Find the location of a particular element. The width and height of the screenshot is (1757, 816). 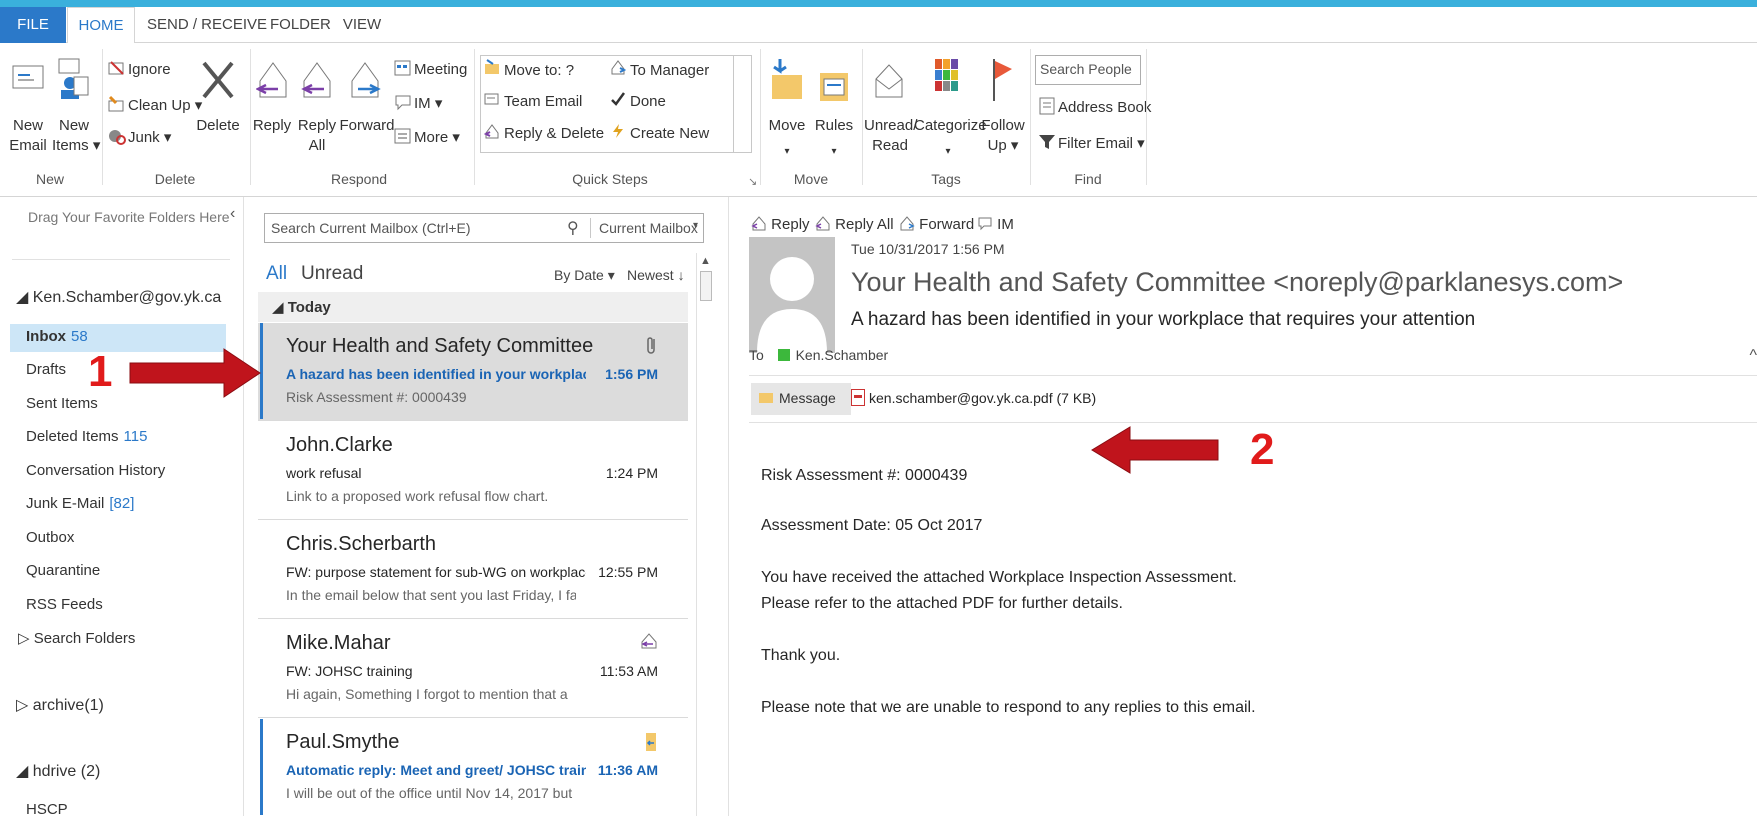

sort-by-date: By Date ▾ is located at coordinates (584, 275).